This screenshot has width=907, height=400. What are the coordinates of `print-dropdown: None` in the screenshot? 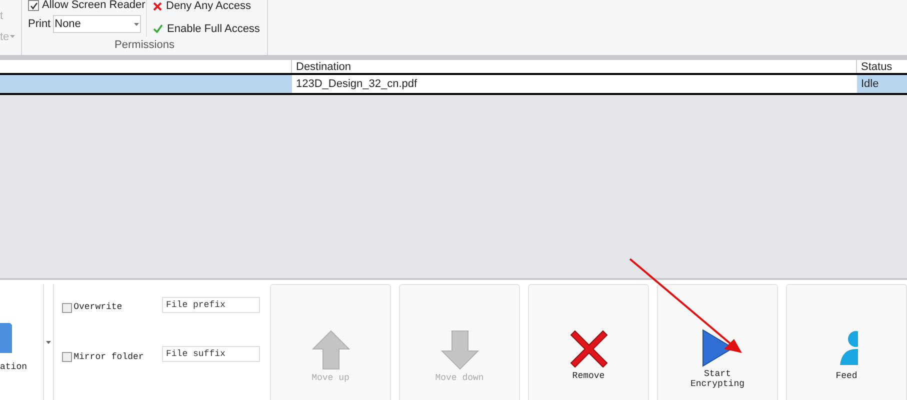 It's located at (96, 24).